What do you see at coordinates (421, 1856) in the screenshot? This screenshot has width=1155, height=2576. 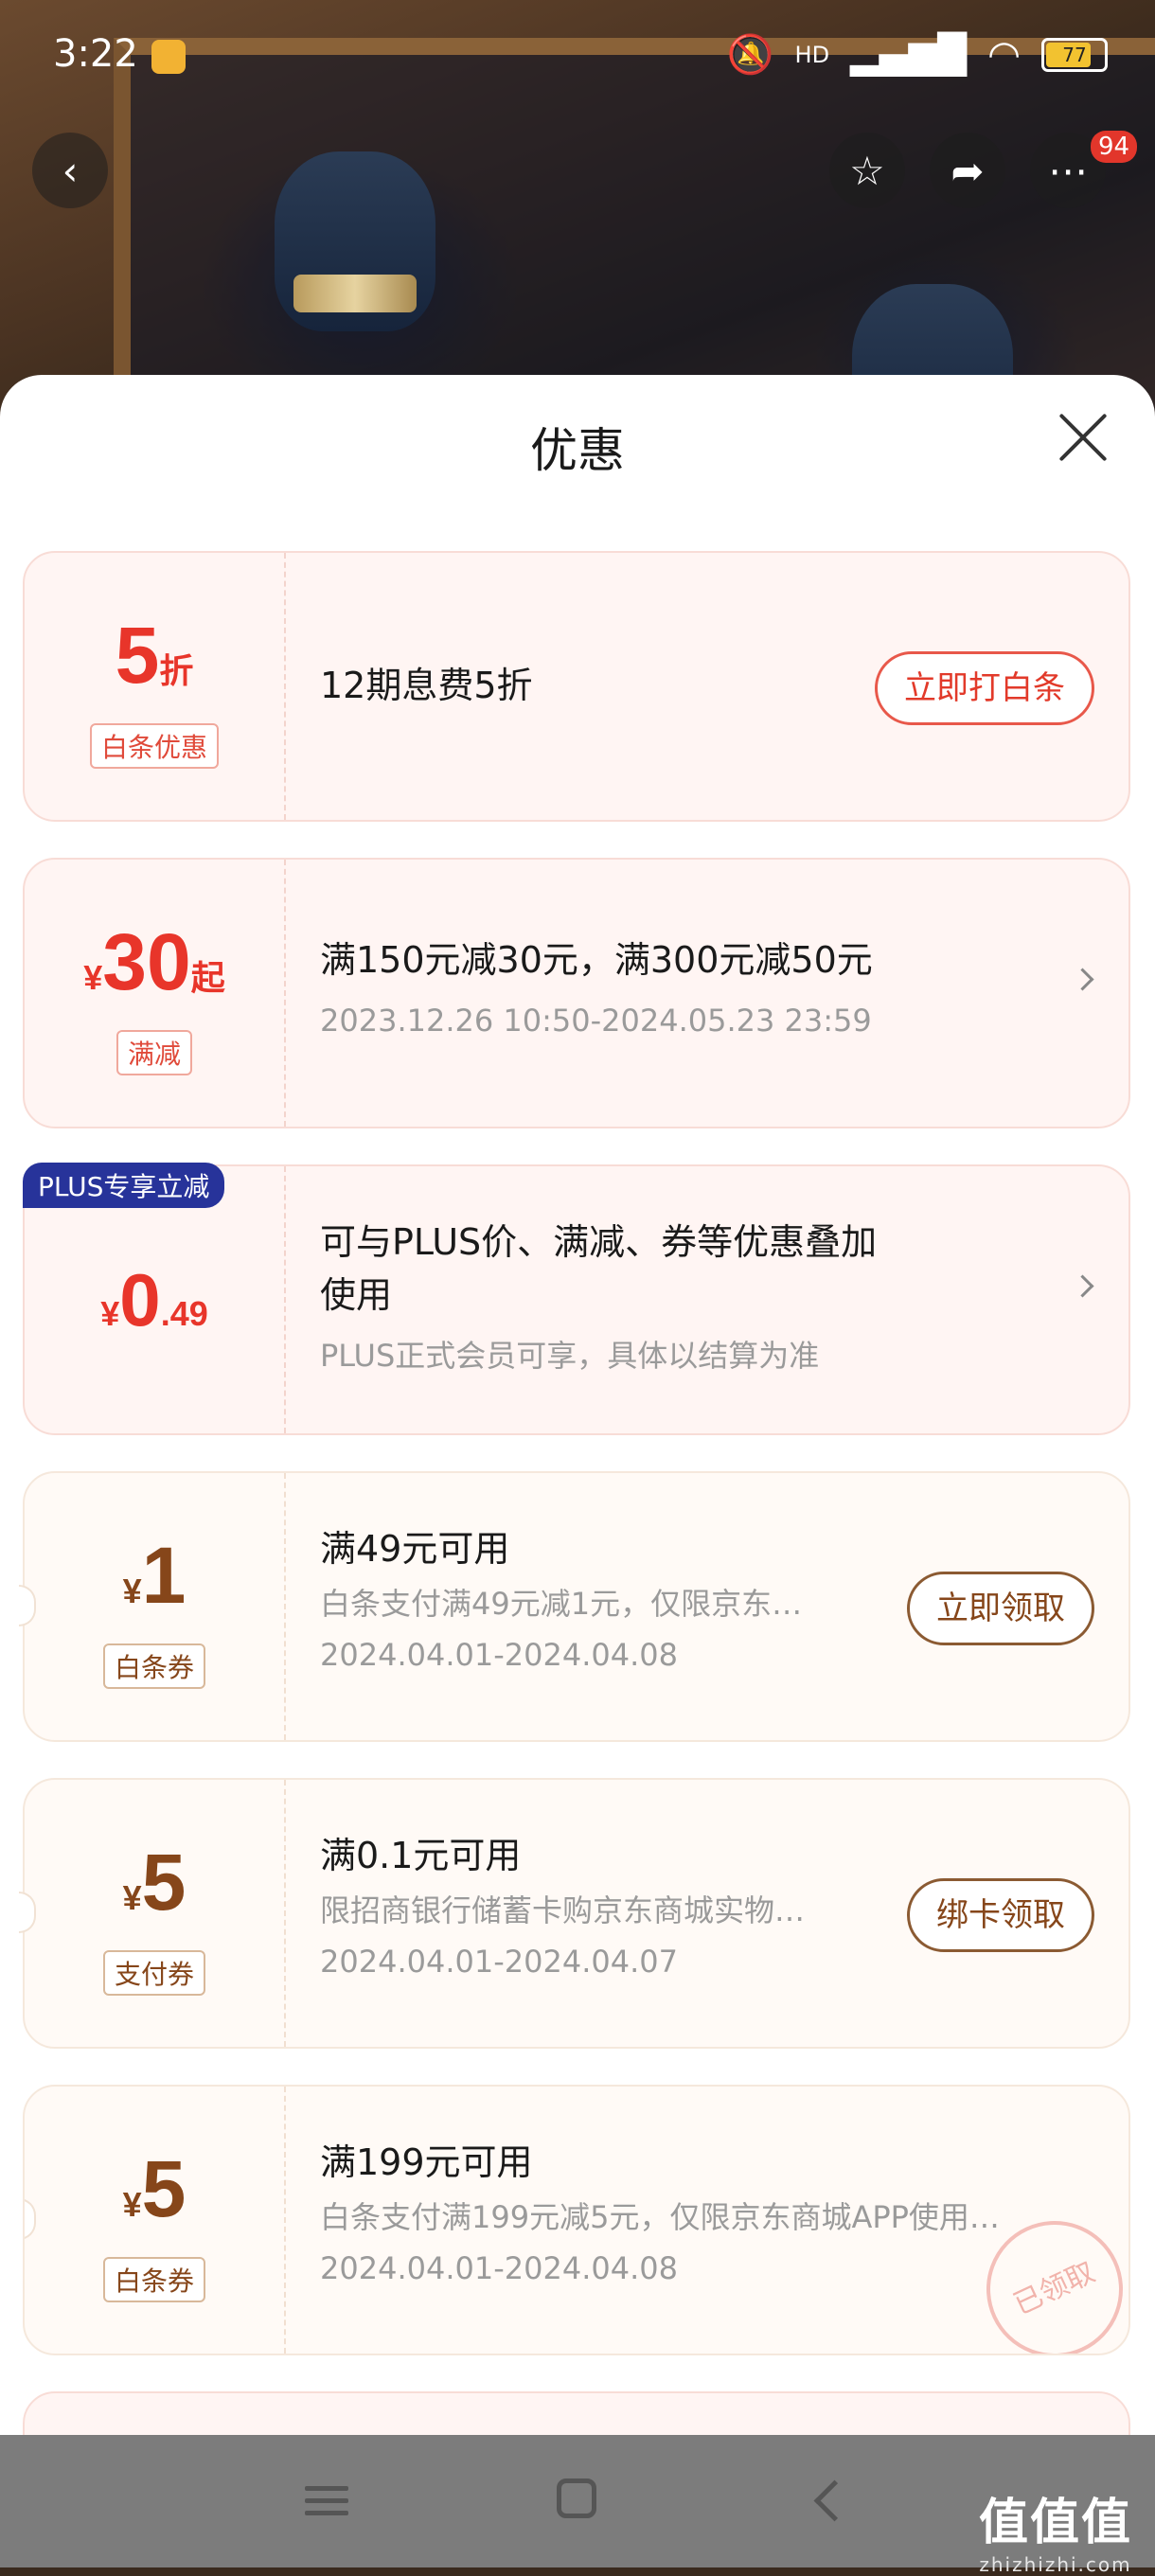 I see `coupon-title: 满0.1元可用` at bounding box center [421, 1856].